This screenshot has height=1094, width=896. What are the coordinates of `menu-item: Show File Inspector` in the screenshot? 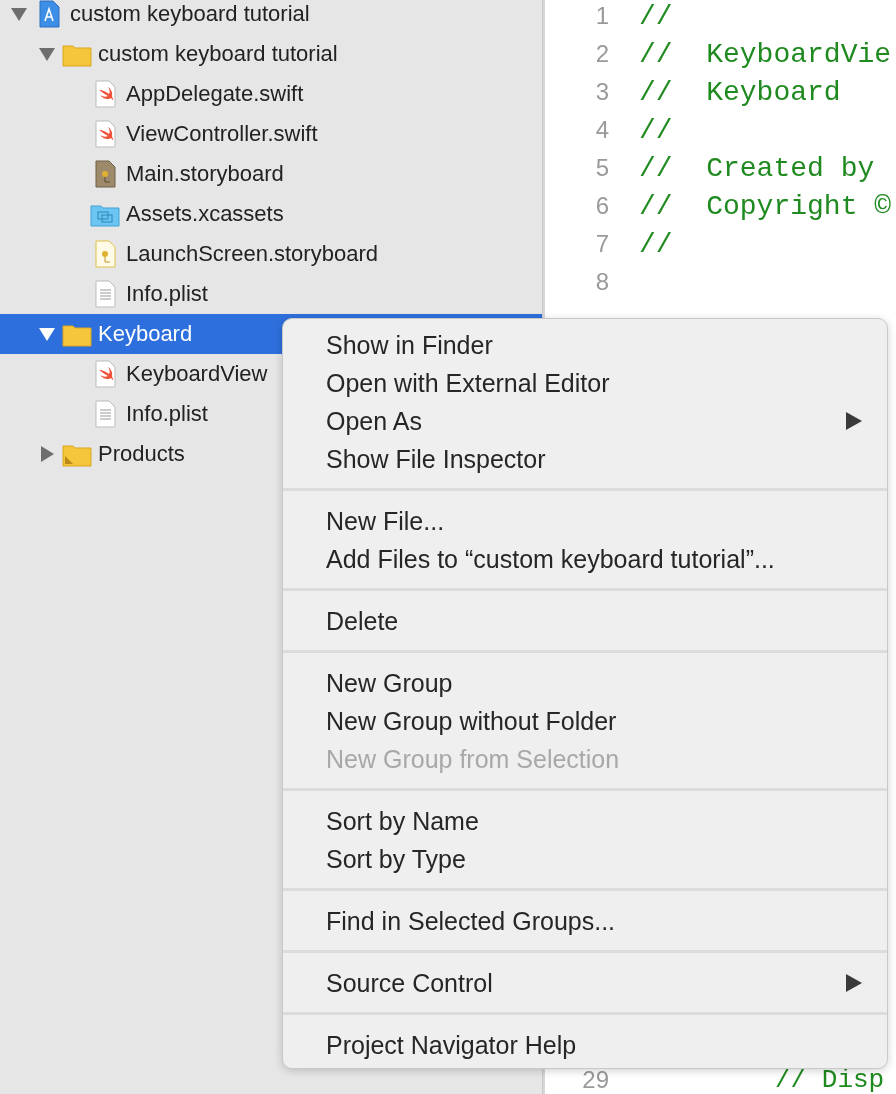 It's located at (585, 459).